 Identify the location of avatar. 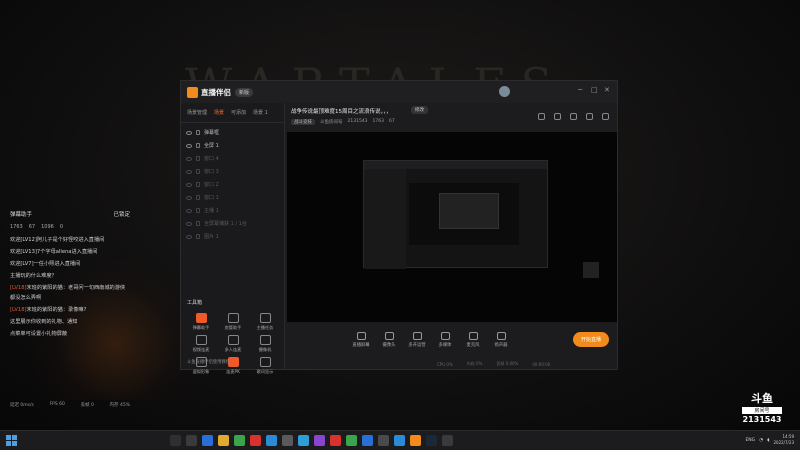
(504, 91).